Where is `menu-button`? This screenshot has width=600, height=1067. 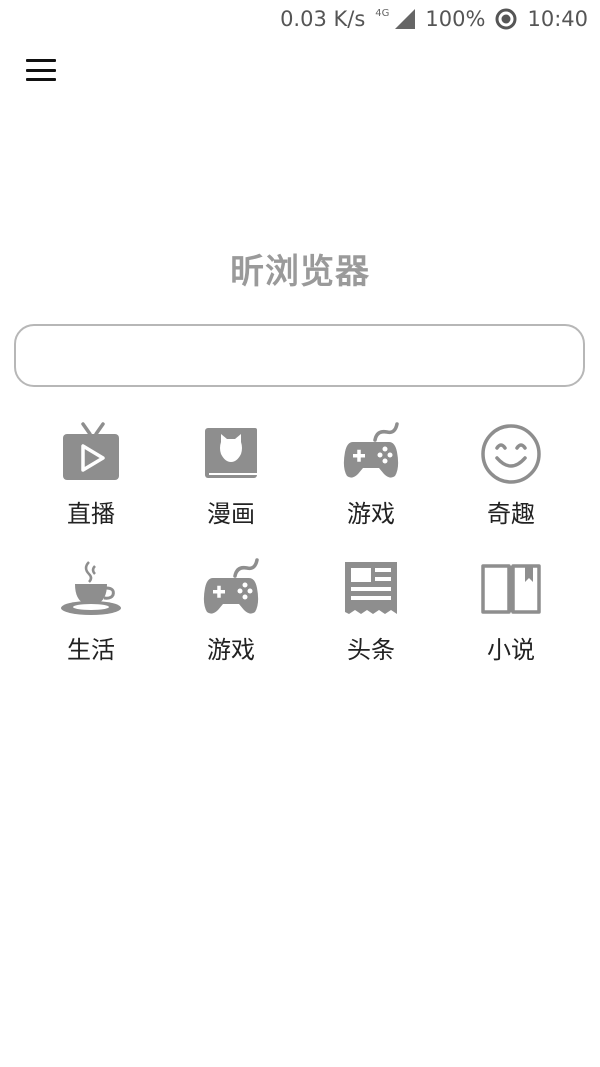
menu-button is located at coordinates (41, 70).